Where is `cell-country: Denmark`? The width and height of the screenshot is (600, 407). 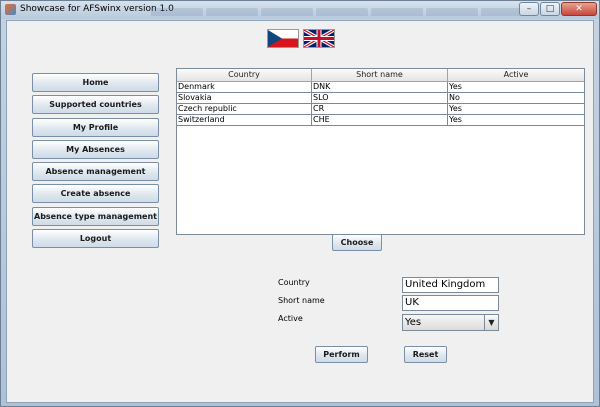 cell-country: Denmark is located at coordinates (244, 87).